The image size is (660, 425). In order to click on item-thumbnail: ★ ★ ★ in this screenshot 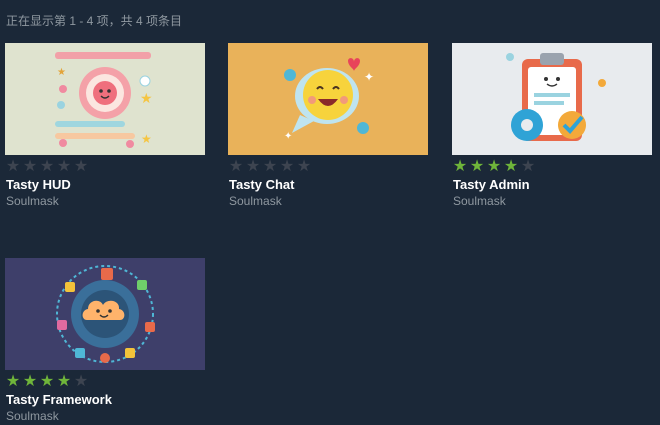, I will do `click(105, 99)`.